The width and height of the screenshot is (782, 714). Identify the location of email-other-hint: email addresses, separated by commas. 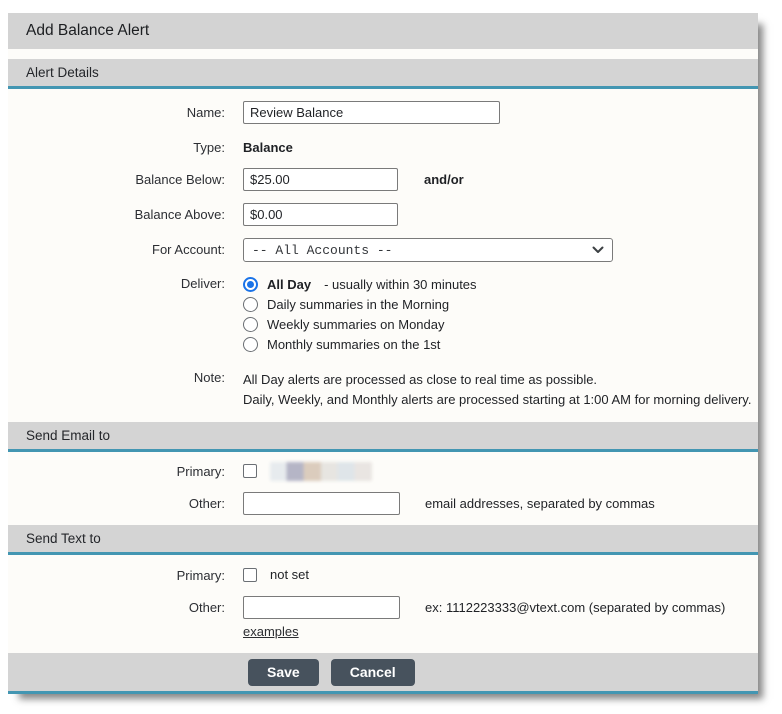
(540, 503).